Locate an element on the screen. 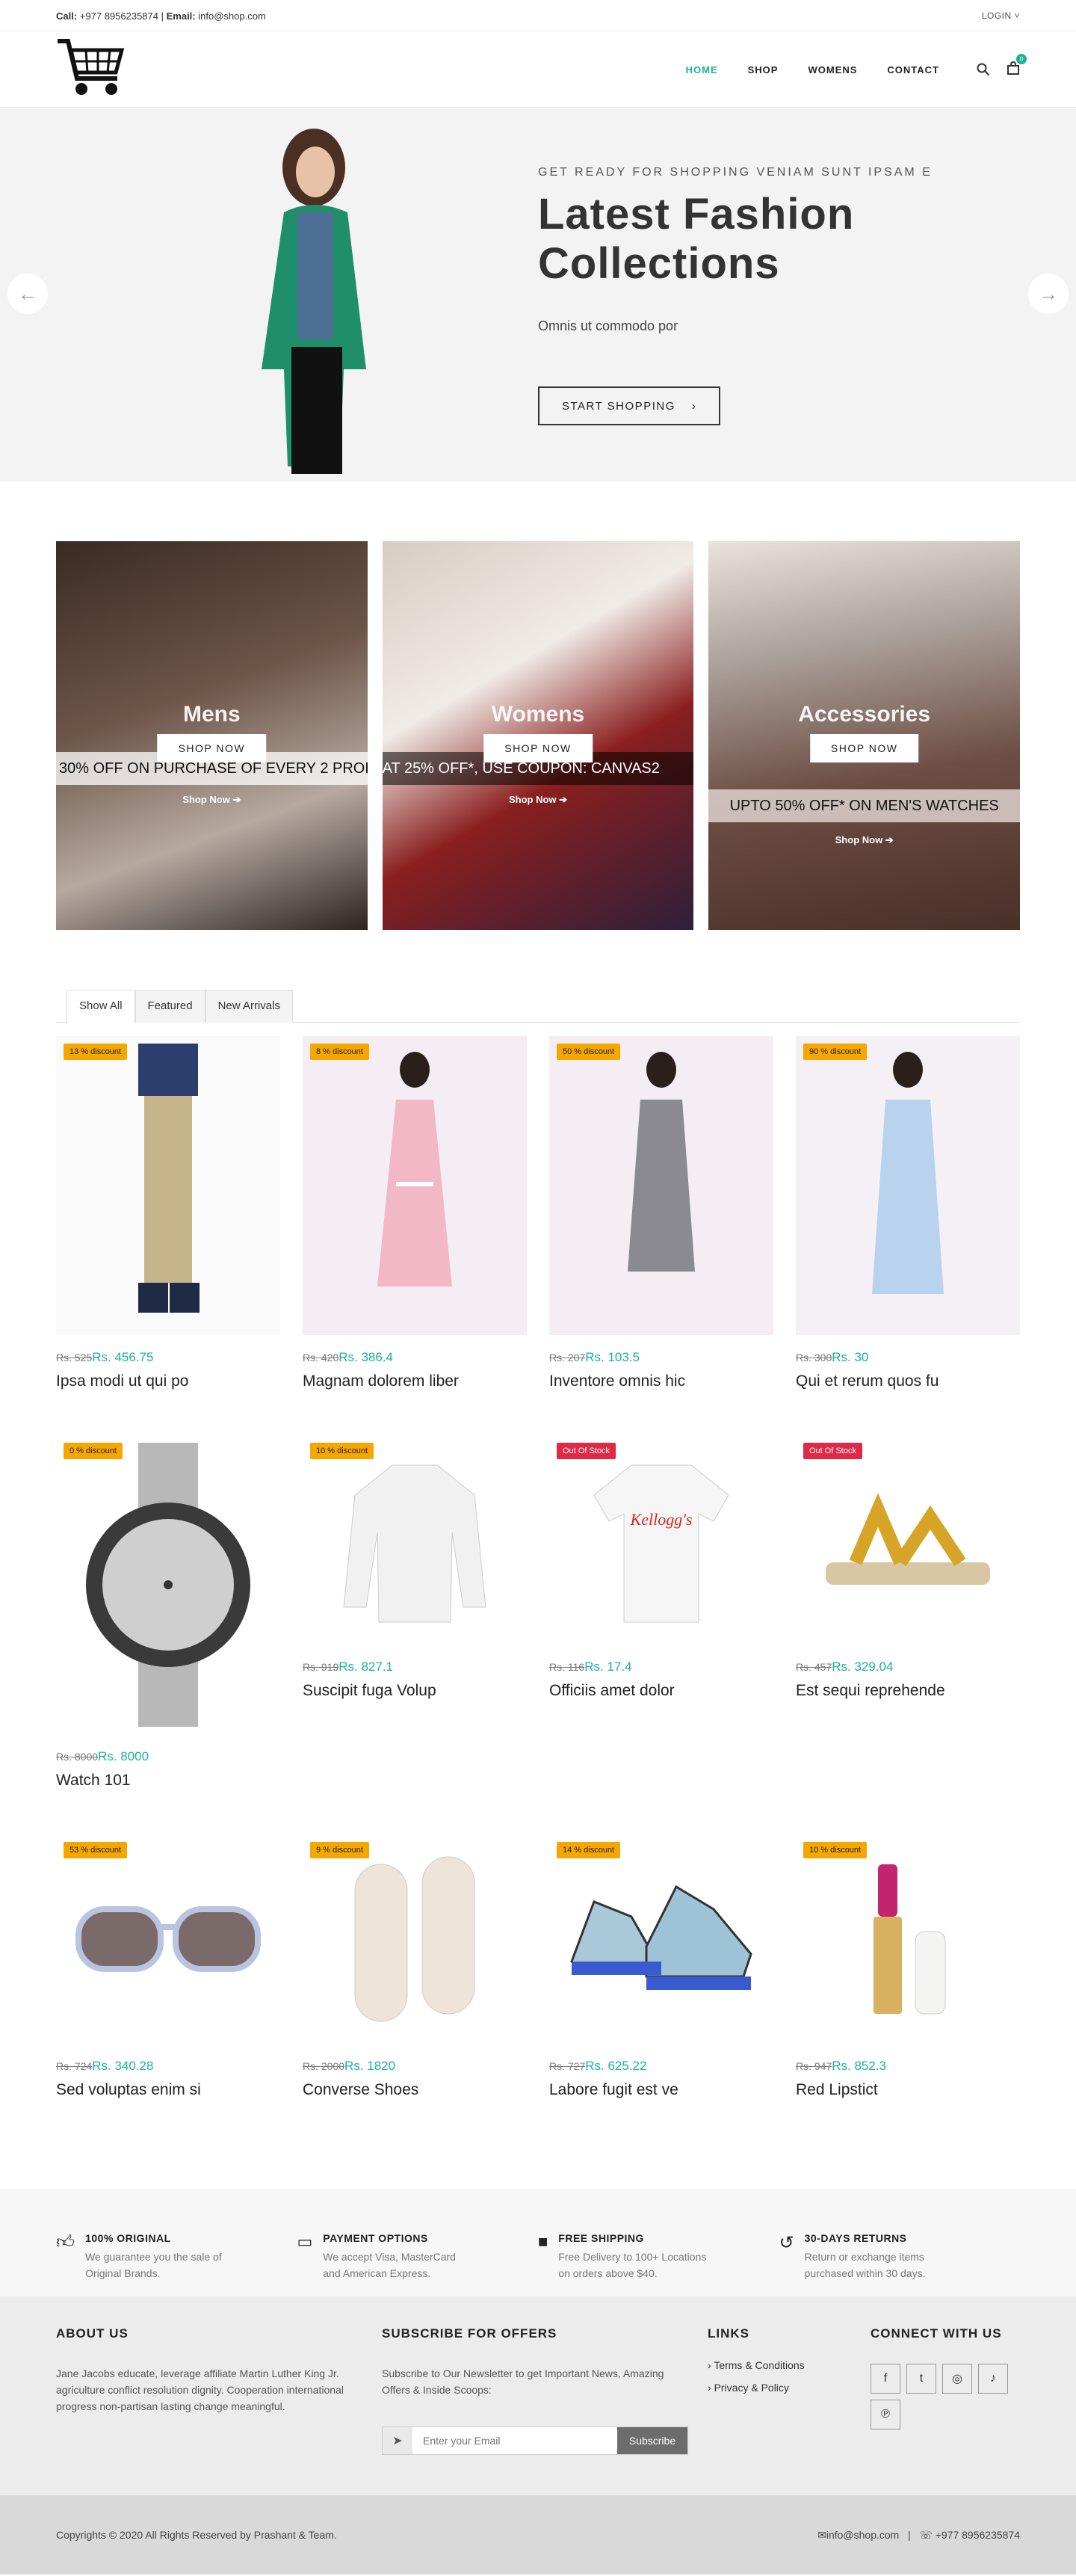  product-name: Converse Shoes is located at coordinates (415, 2090).